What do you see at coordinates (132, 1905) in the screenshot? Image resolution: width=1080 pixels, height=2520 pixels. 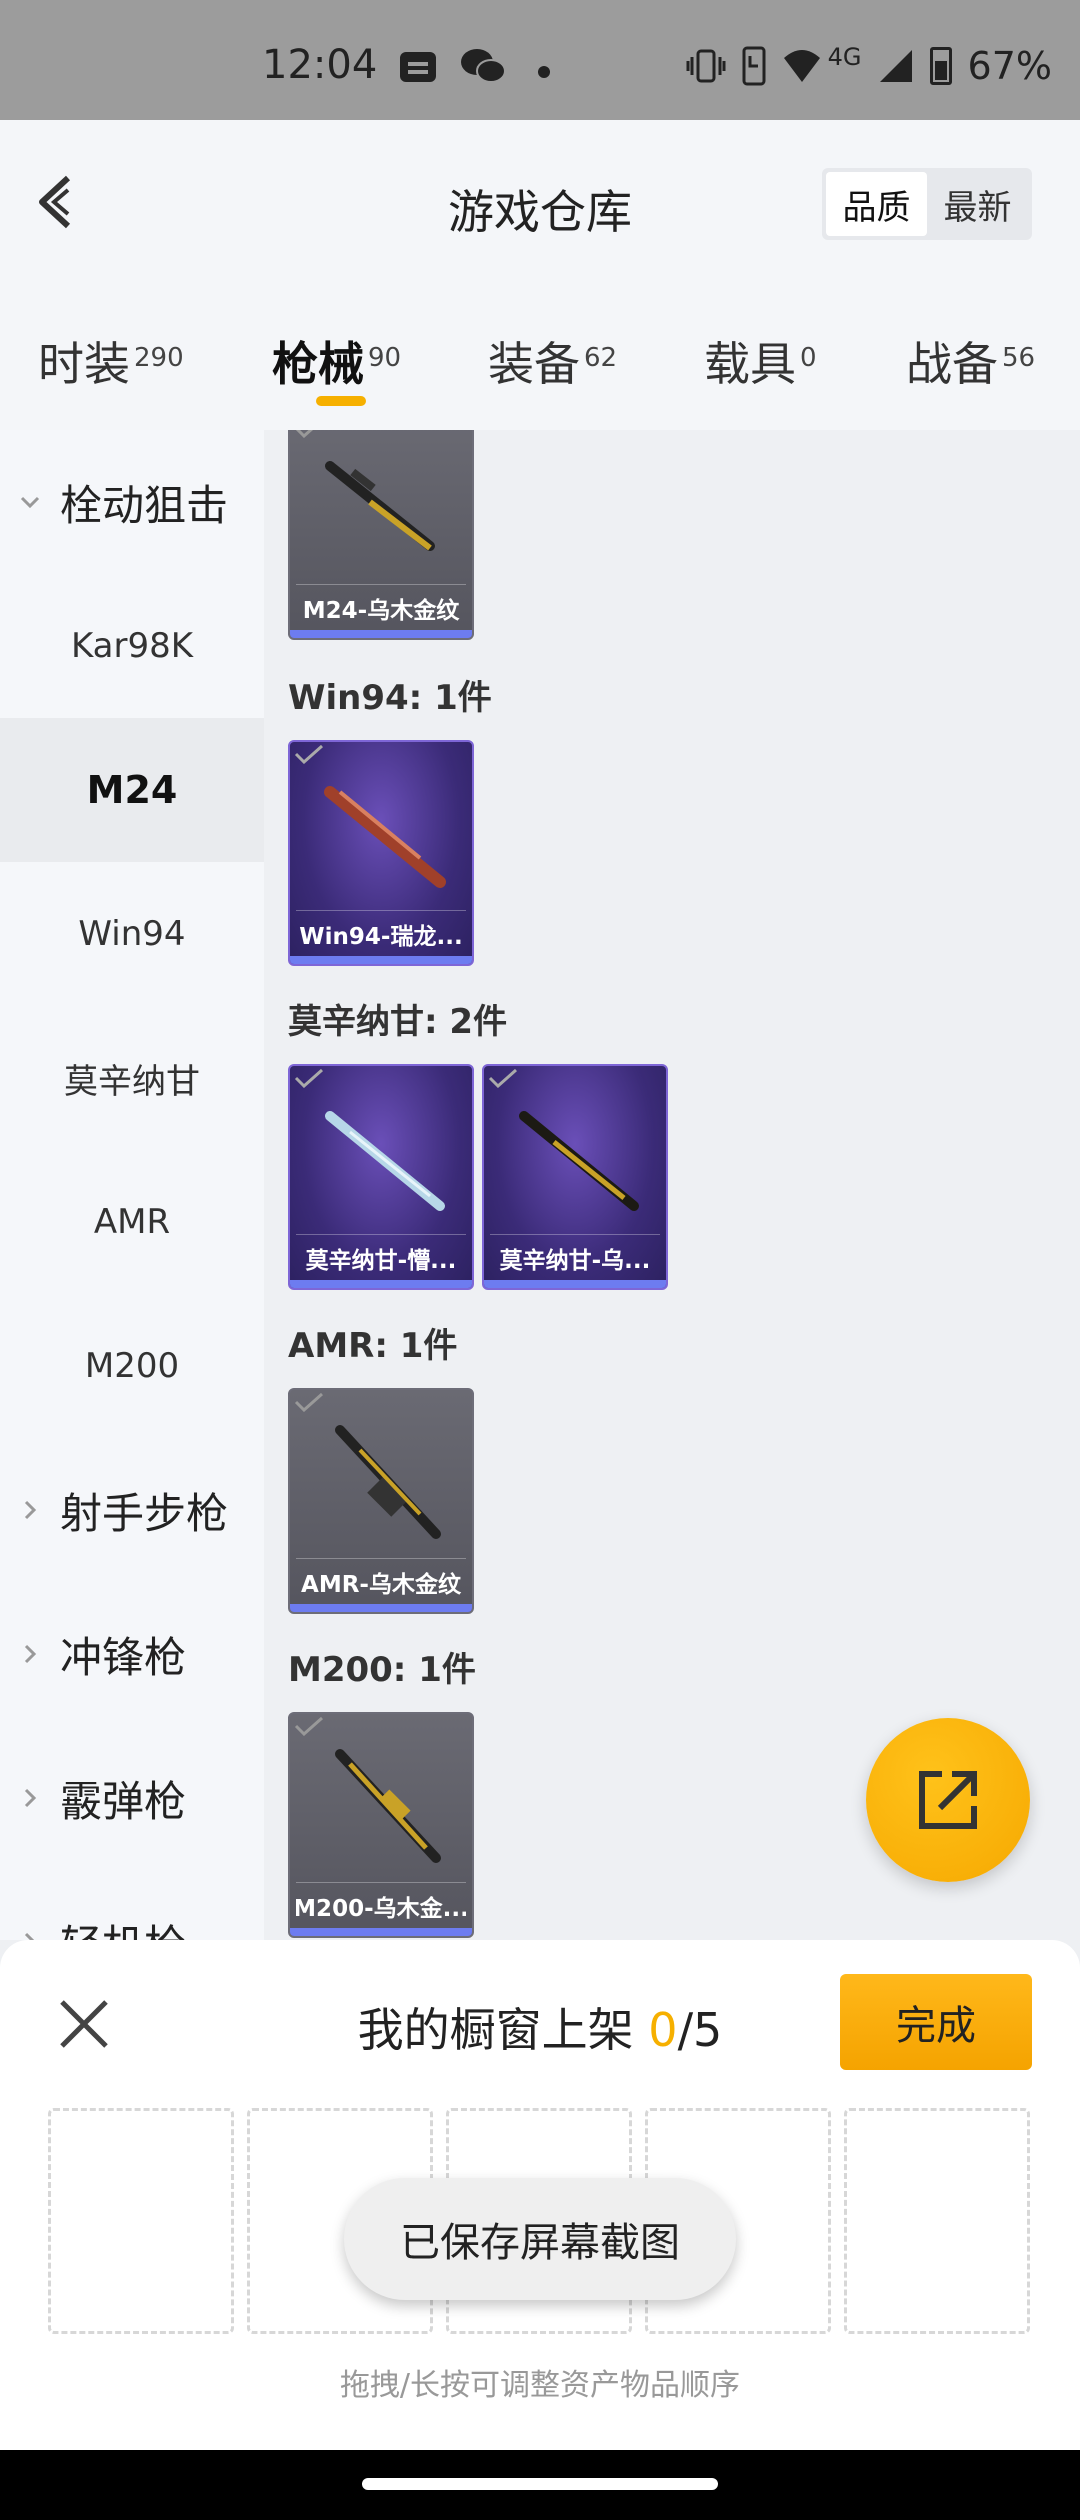 I see `sidebar-group-lmg: 轻机枪` at bounding box center [132, 1905].